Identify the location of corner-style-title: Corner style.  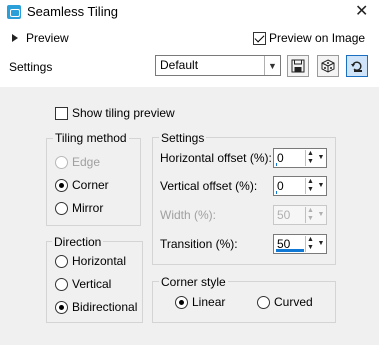
(193, 282).